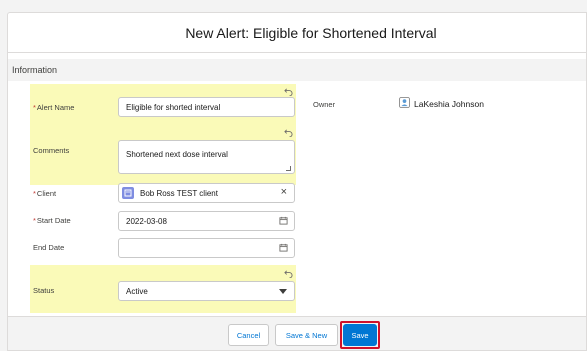 Image resolution: width=587 pixels, height=351 pixels. What do you see at coordinates (35, 70) in the screenshot?
I see `section-title: Information` at bounding box center [35, 70].